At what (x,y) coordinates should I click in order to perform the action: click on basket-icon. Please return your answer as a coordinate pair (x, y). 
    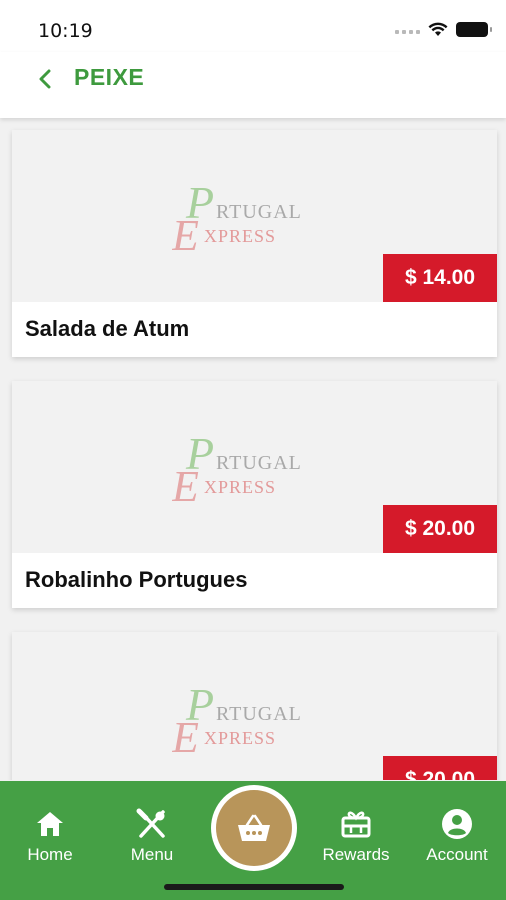
    Looking at the image, I should click on (254, 827).